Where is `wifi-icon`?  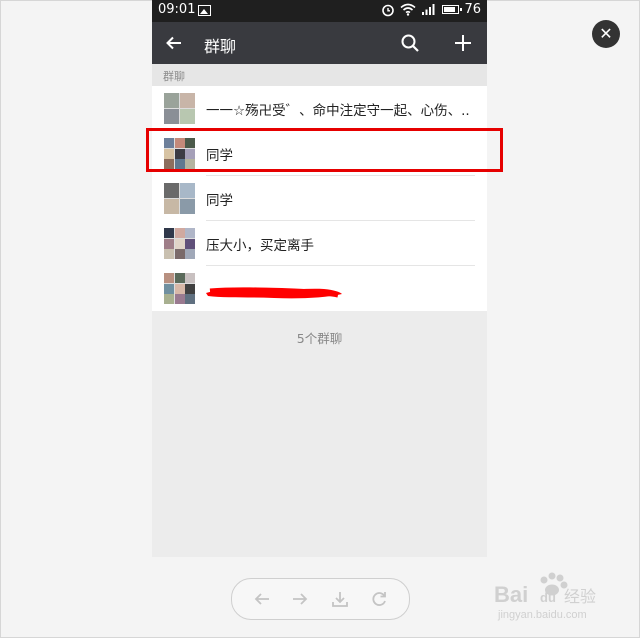 wifi-icon is located at coordinates (408, 9).